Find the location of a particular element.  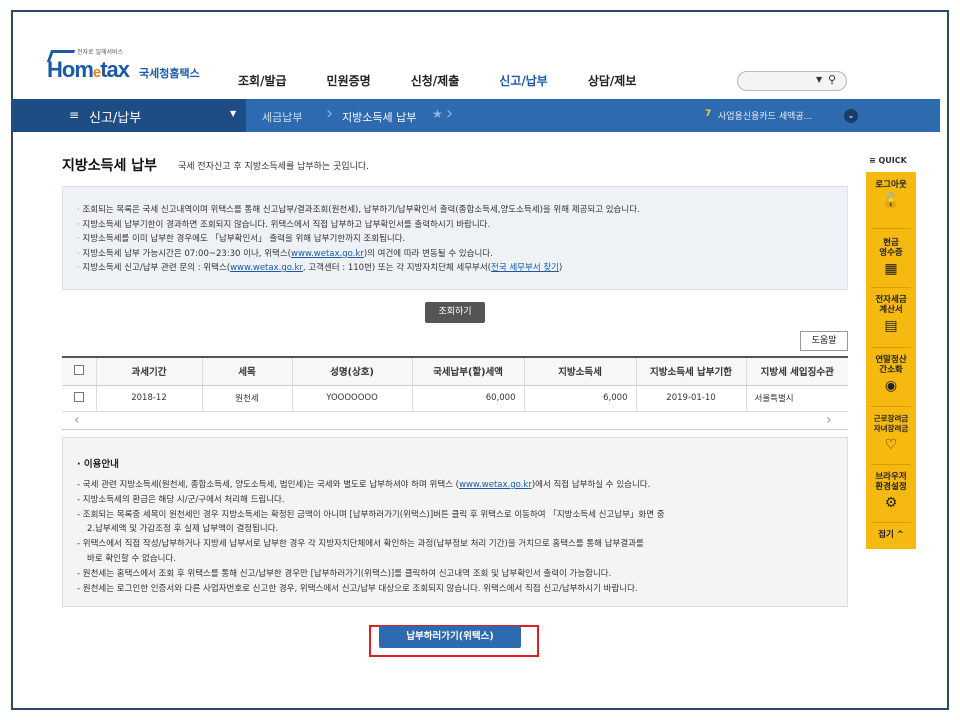

guide-line: 바로 확인할 수 없습니다. is located at coordinates (132, 558).